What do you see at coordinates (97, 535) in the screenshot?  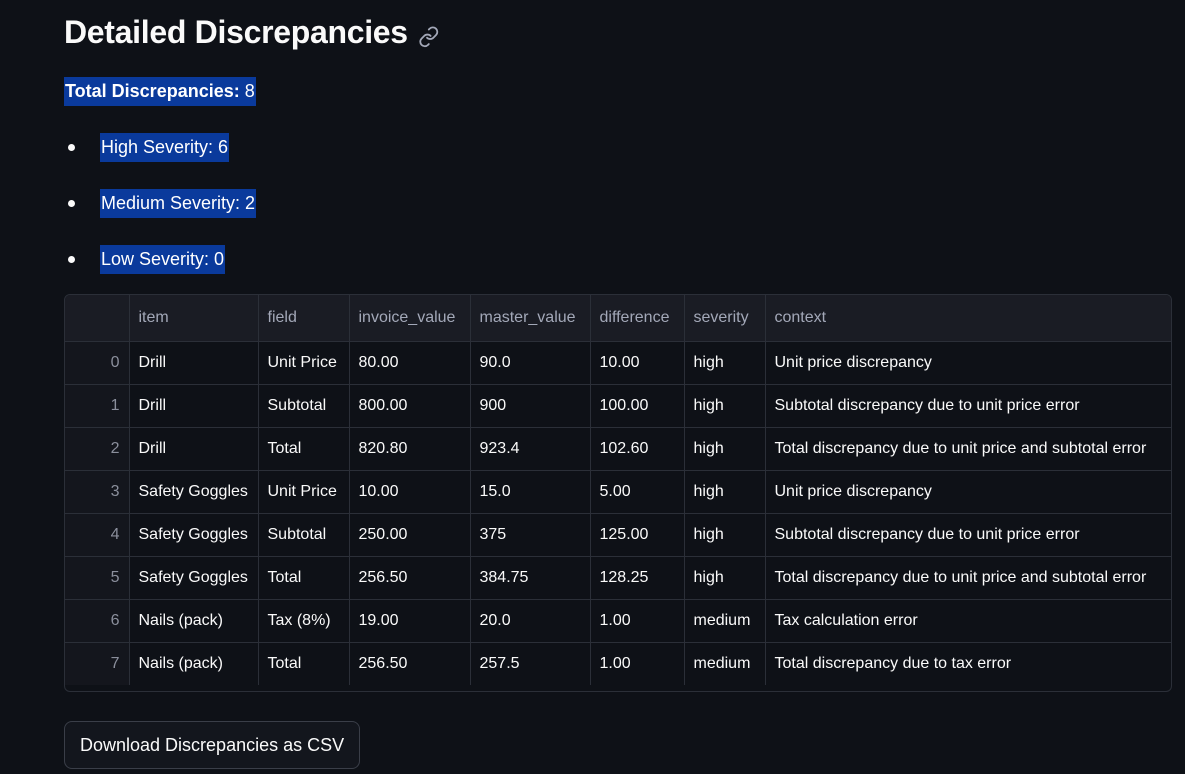 I see `row-index-cell: 4` at bounding box center [97, 535].